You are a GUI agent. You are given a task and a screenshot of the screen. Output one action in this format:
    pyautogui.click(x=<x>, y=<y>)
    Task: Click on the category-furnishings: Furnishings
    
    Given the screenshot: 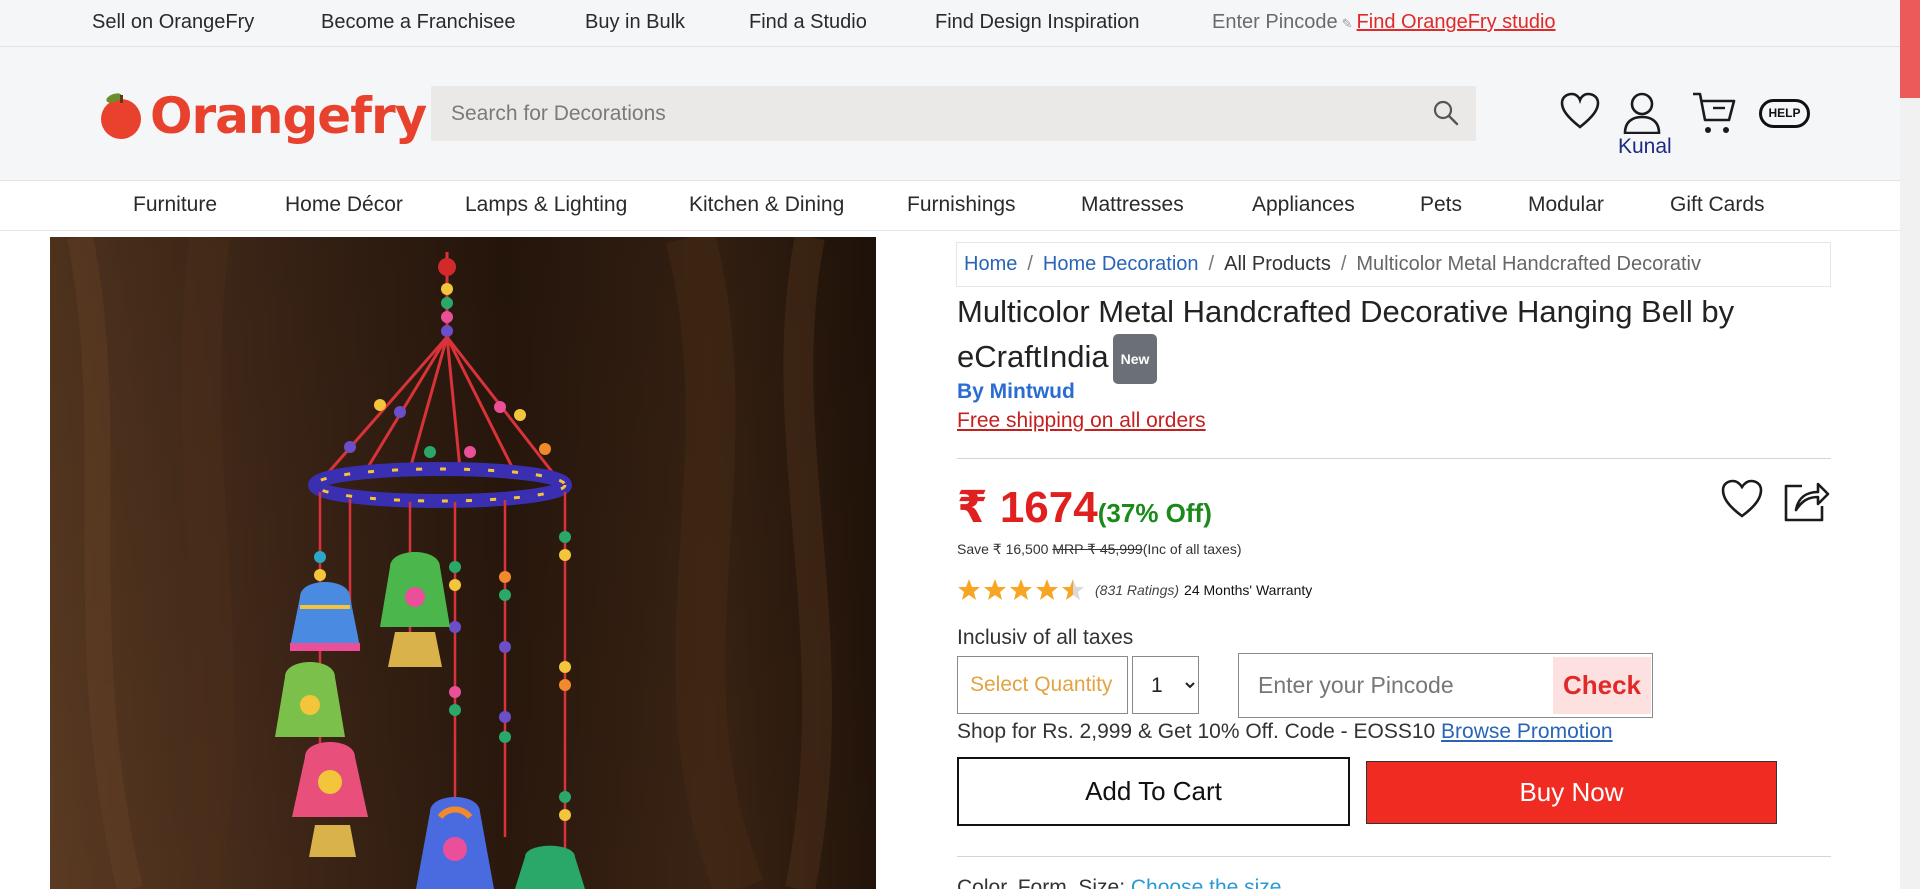 What is the action you would take?
    pyautogui.click(x=961, y=205)
    